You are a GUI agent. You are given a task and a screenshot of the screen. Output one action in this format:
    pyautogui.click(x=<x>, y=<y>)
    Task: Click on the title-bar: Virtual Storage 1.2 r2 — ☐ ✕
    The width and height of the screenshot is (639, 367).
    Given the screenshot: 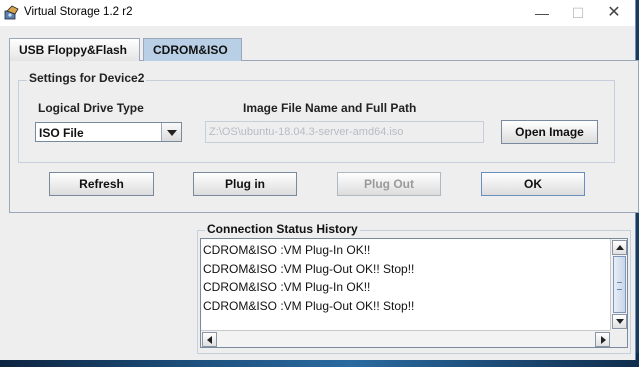 What is the action you would take?
    pyautogui.click(x=317, y=13)
    